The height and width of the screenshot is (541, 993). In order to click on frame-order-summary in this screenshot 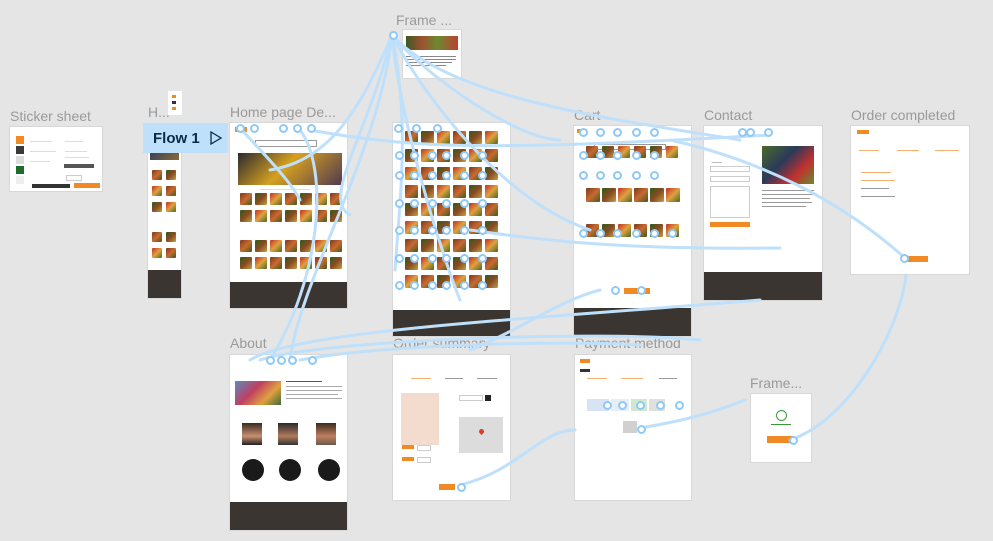, I will do `click(451, 427)`.